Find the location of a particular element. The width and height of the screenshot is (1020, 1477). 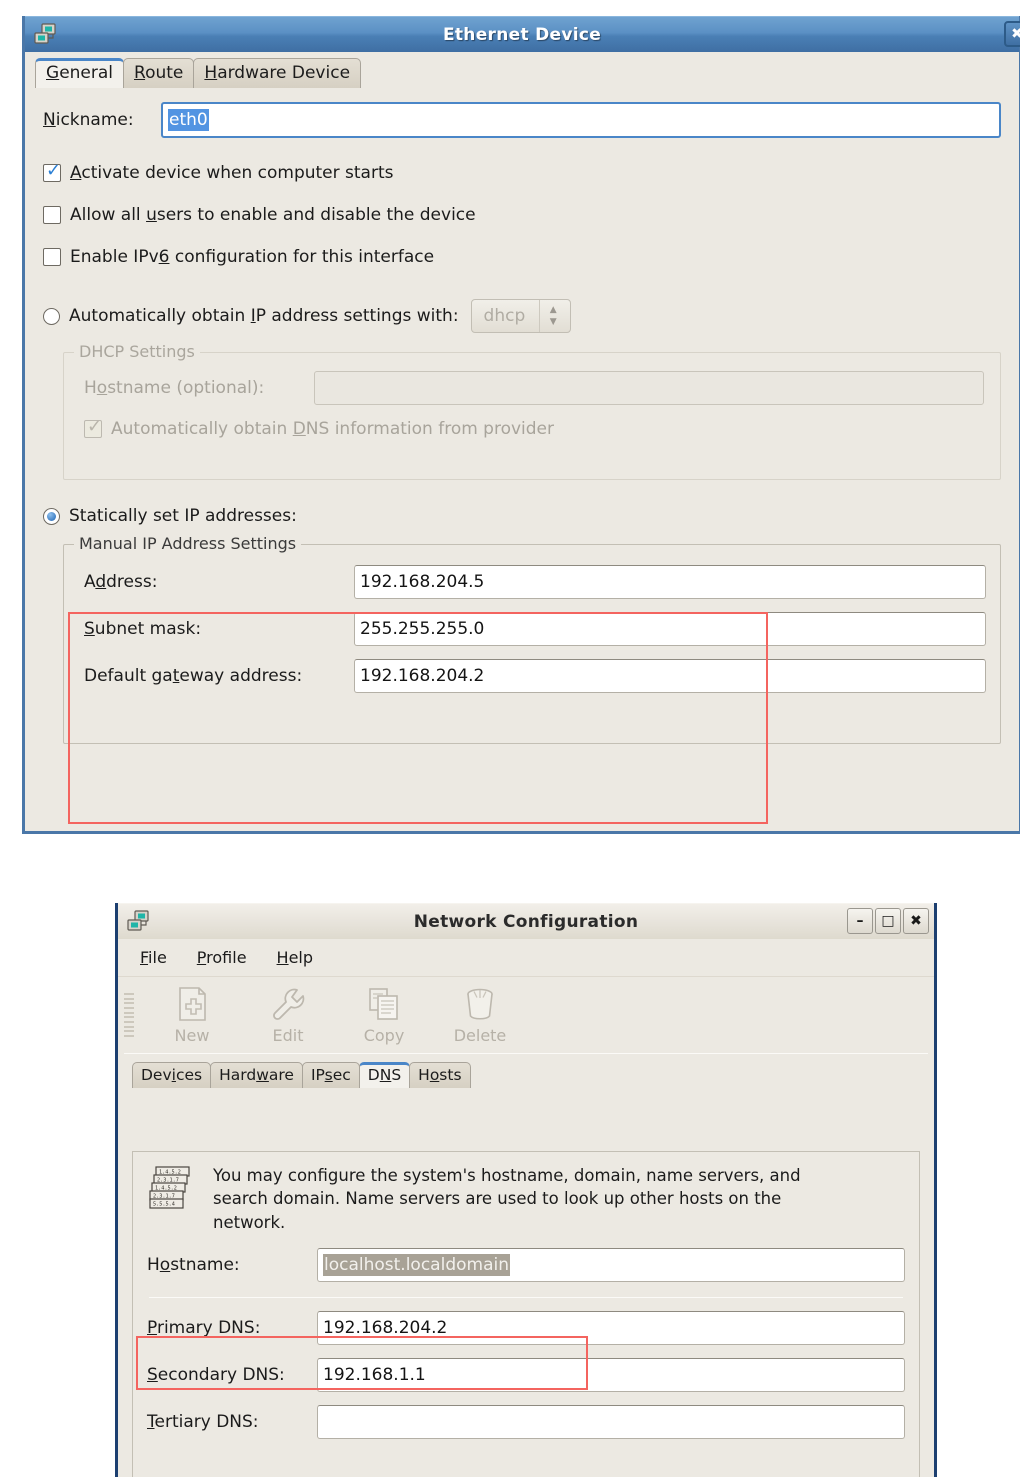

tab-dns: DNS is located at coordinates (384, 1075).